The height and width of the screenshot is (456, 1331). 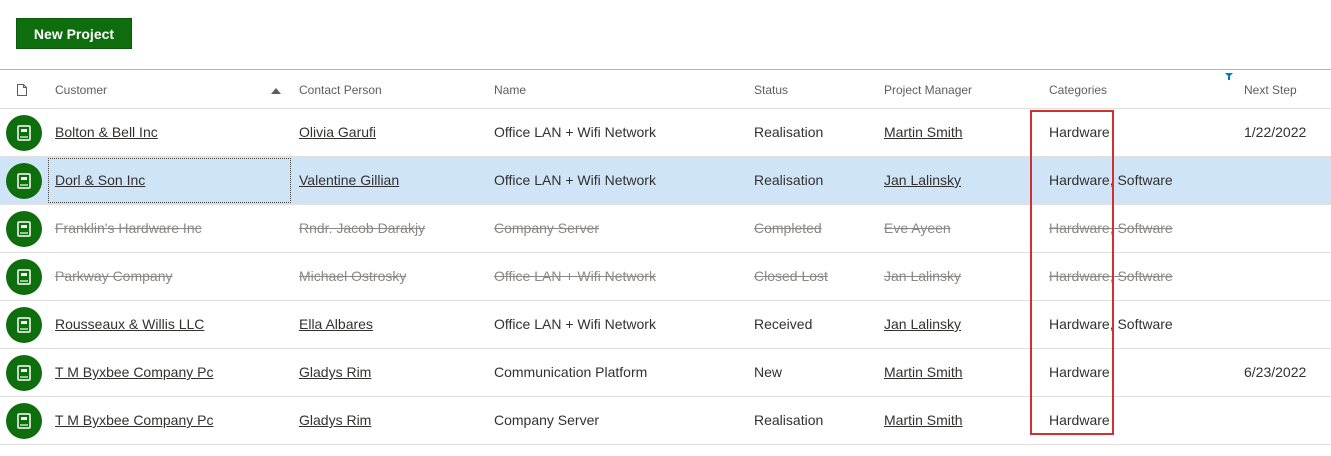 I want to click on header-status: Status, so click(x=771, y=89).